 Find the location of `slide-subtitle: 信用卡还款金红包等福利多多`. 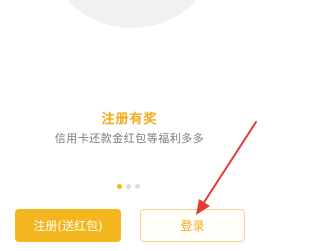

slide-subtitle: 信用卡还款金红包等福利多多 is located at coordinates (129, 138).